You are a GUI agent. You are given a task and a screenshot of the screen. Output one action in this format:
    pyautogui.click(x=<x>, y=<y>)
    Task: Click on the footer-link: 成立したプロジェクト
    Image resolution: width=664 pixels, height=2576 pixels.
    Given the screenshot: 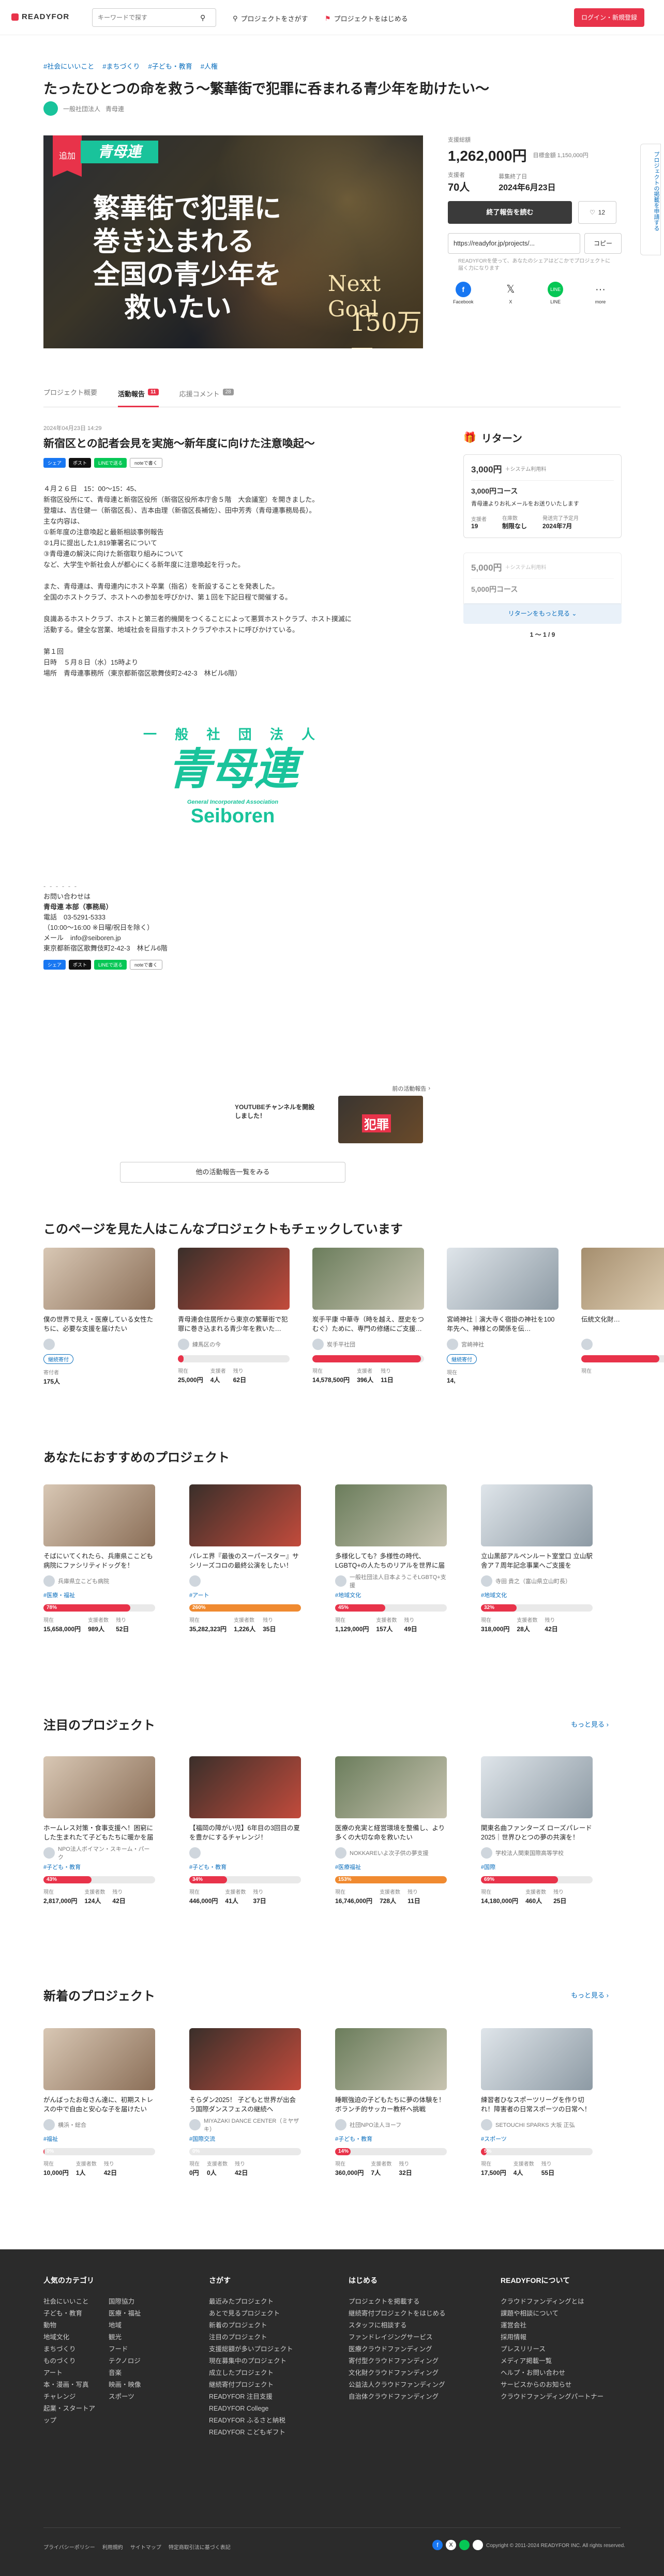 What is the action you would take?
    pyautogui.click(x=251, y=2373)
    